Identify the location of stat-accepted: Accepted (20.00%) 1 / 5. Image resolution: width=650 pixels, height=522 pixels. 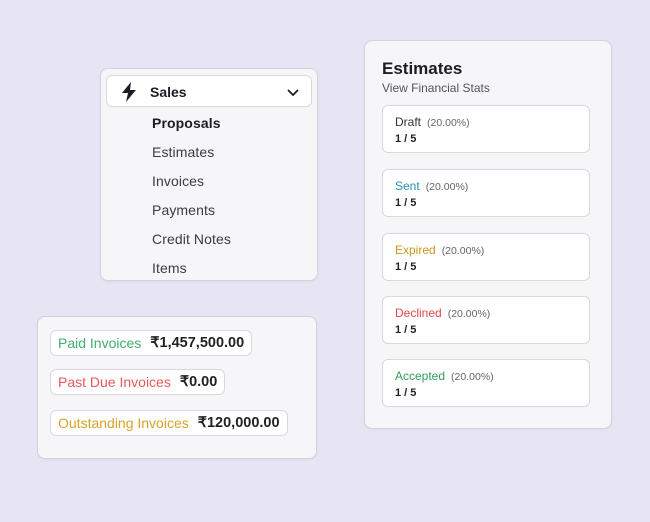
(486, 383).